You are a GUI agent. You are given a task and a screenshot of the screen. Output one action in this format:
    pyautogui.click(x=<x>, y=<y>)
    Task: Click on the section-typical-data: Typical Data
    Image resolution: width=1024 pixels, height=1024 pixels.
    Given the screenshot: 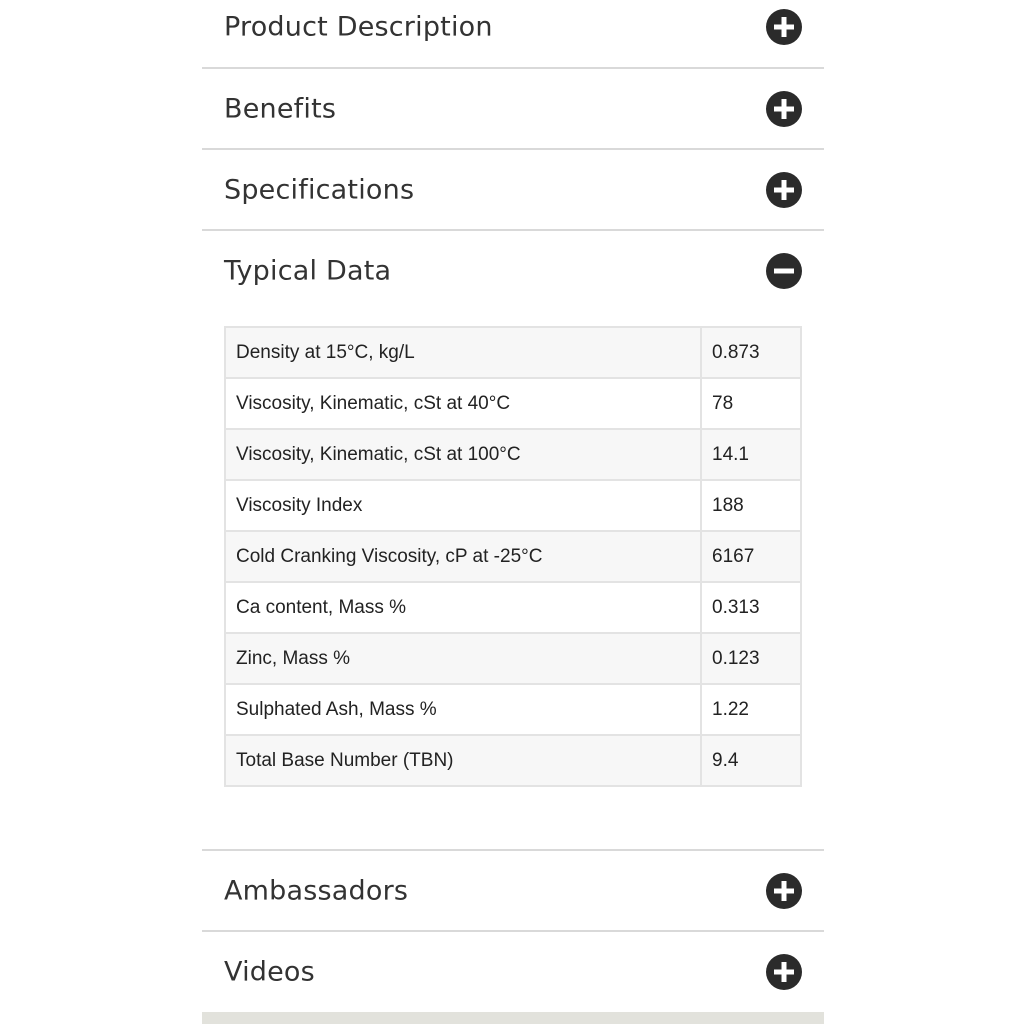 What is the action you would take?
    pyautogui.click(x=513, y=271)
    